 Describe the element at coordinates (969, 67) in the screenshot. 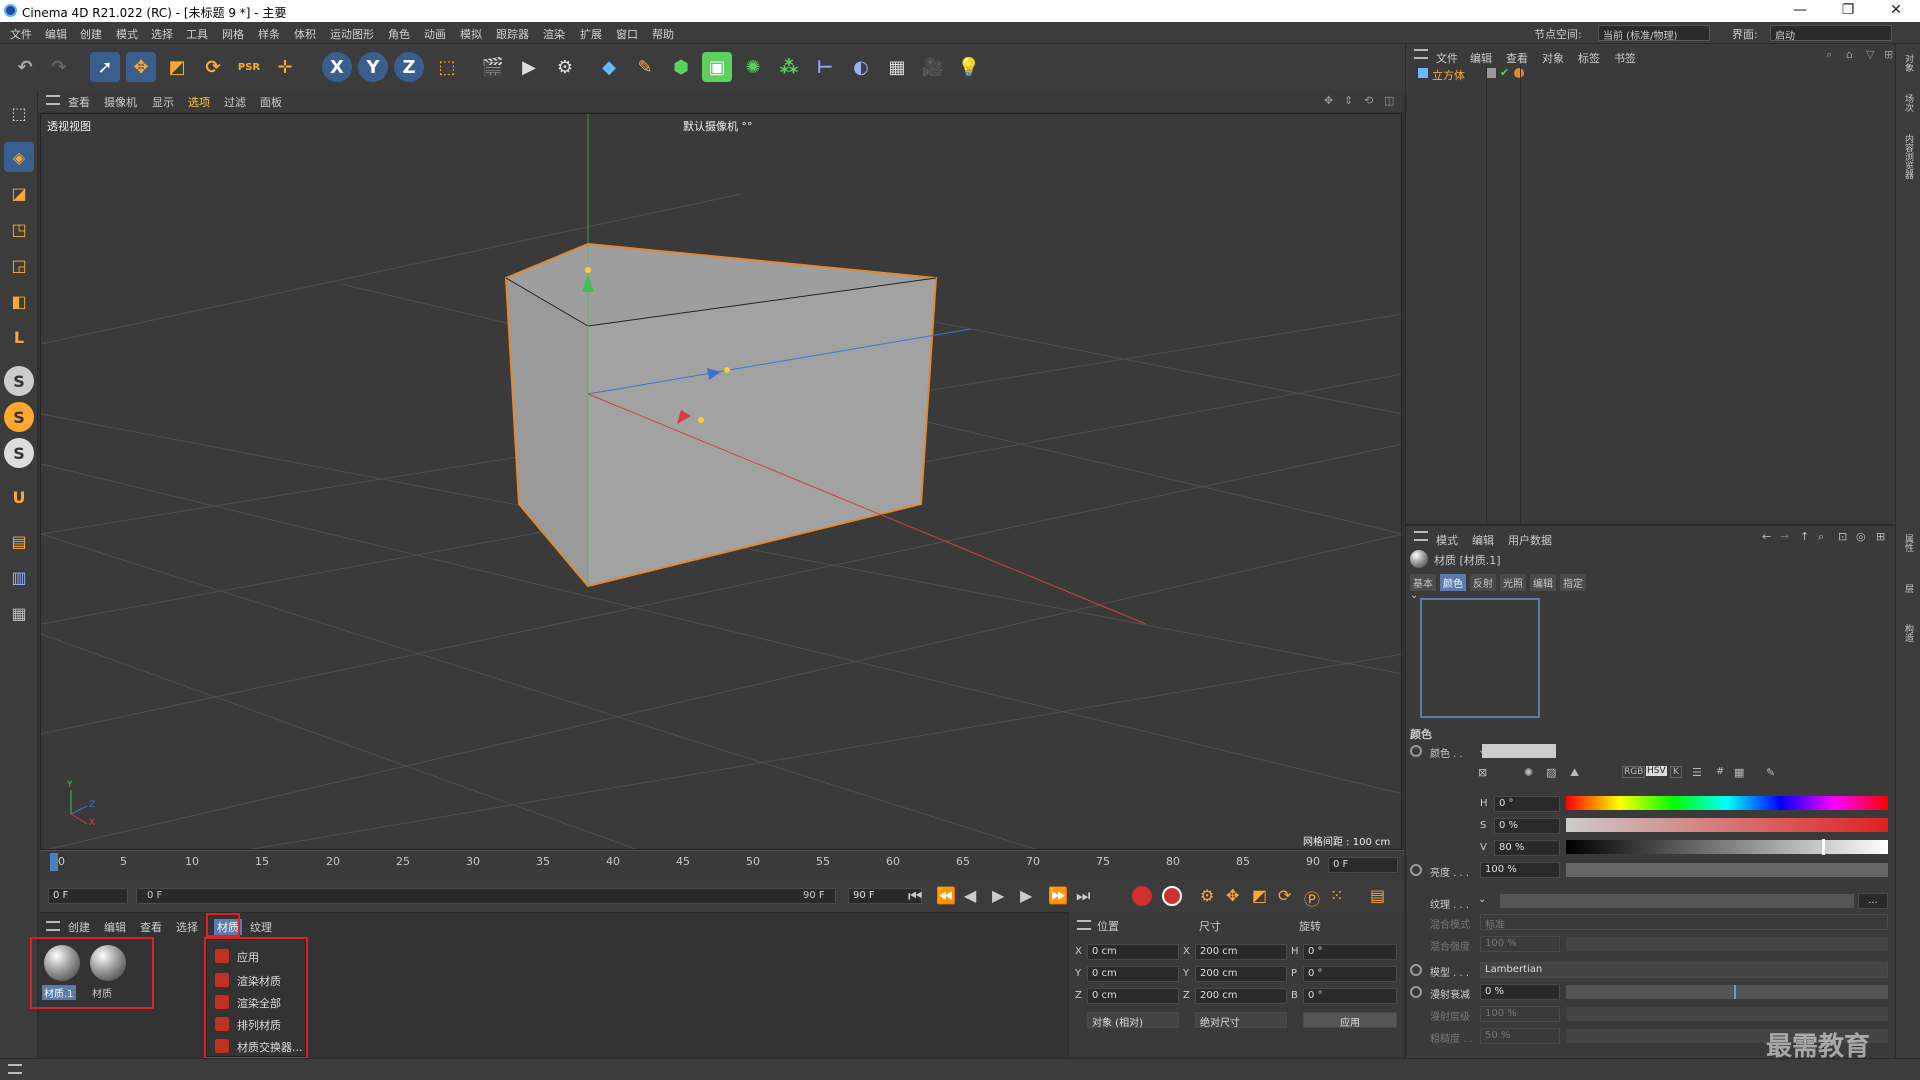

I see `light-icon: 💡` at that location.